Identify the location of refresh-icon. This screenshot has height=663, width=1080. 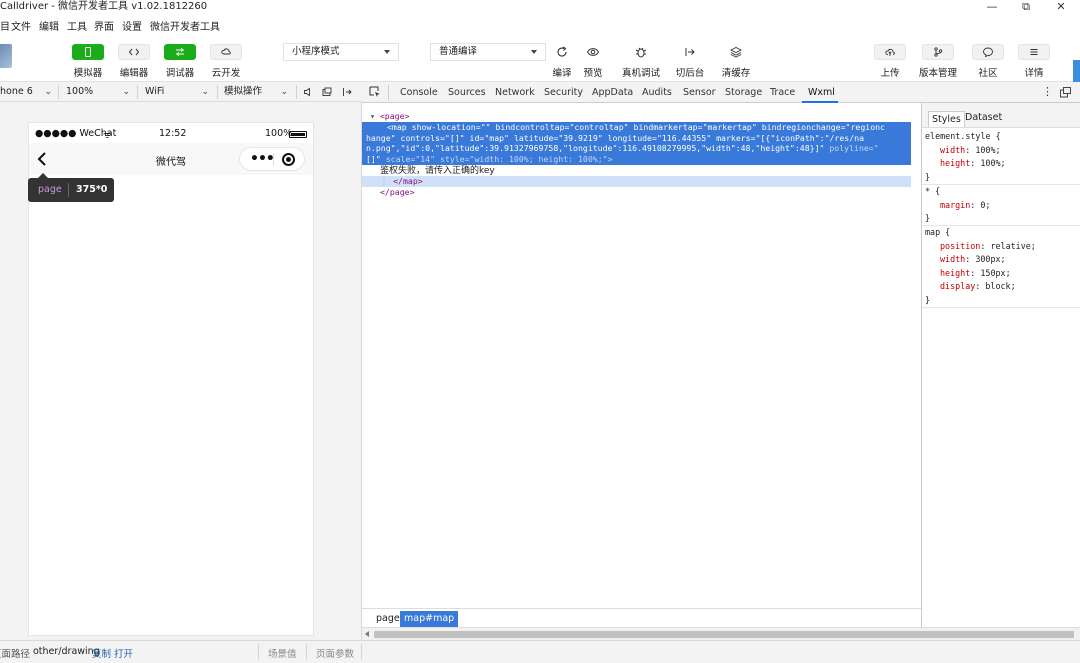
(562, 51).